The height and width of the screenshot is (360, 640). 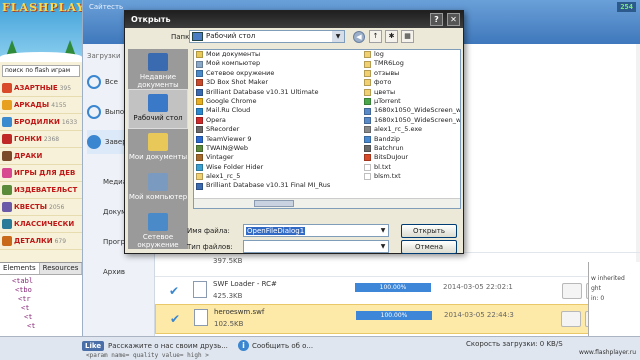 I want to click on back-icon: ◀, so click(x=359, y=37).